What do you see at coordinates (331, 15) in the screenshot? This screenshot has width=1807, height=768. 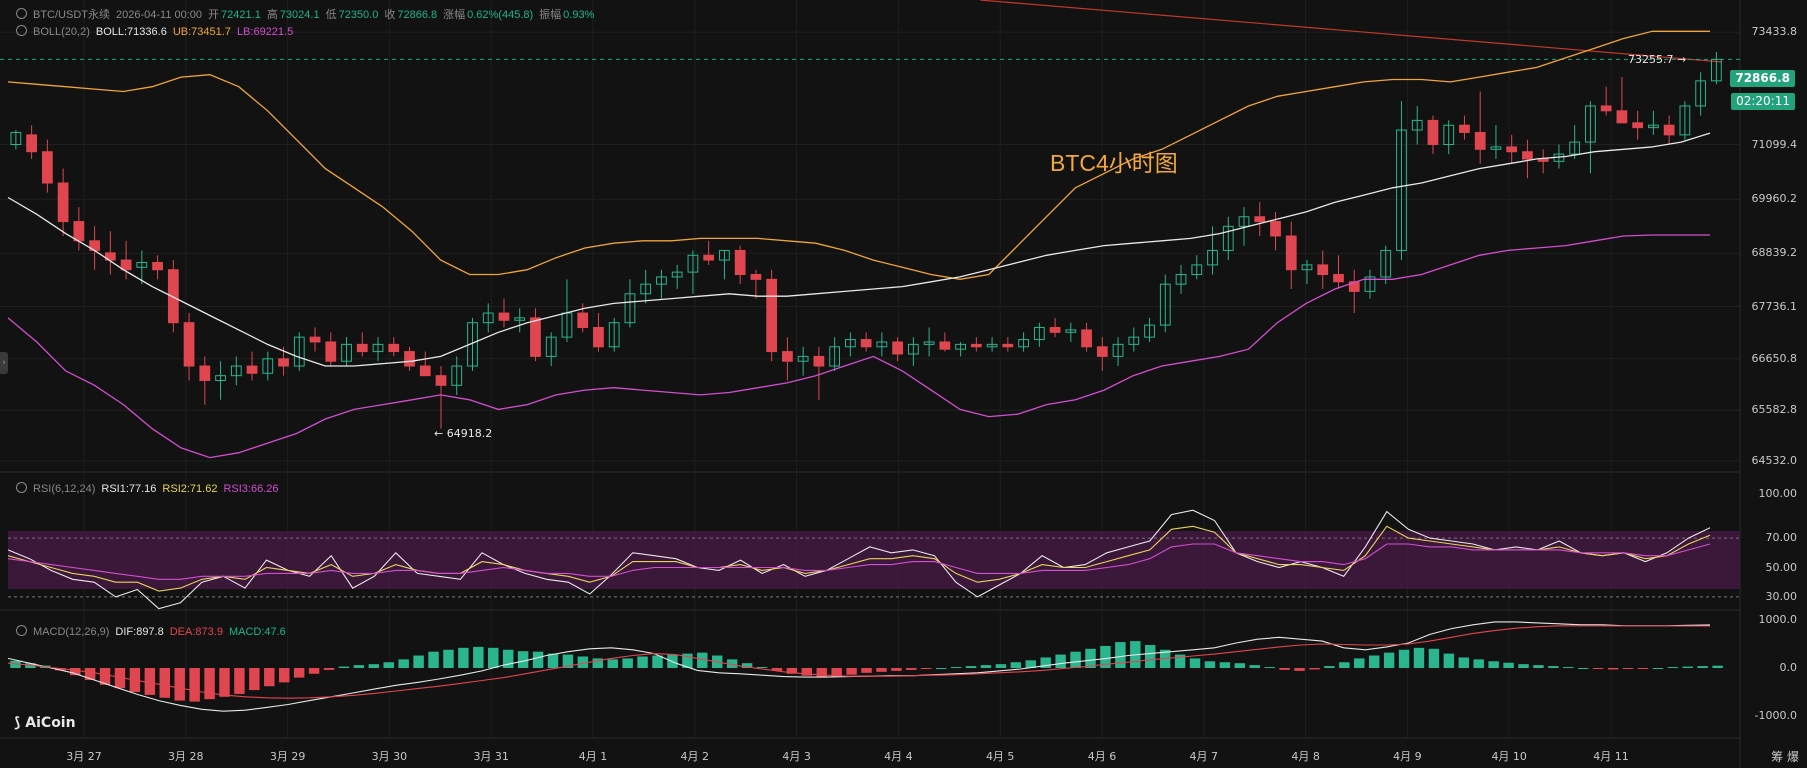 I see `low-label: 低` at bounding box center [331, 15].